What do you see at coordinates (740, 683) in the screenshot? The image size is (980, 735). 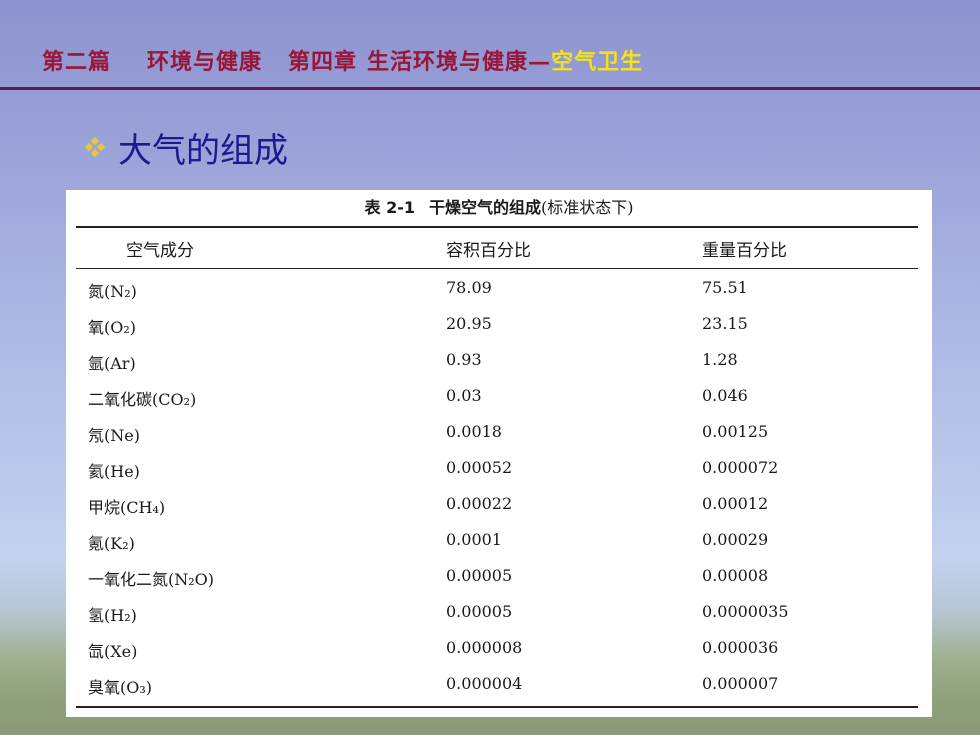 I see `cell-weight: 0.000007` at bounding box center [740, 683].